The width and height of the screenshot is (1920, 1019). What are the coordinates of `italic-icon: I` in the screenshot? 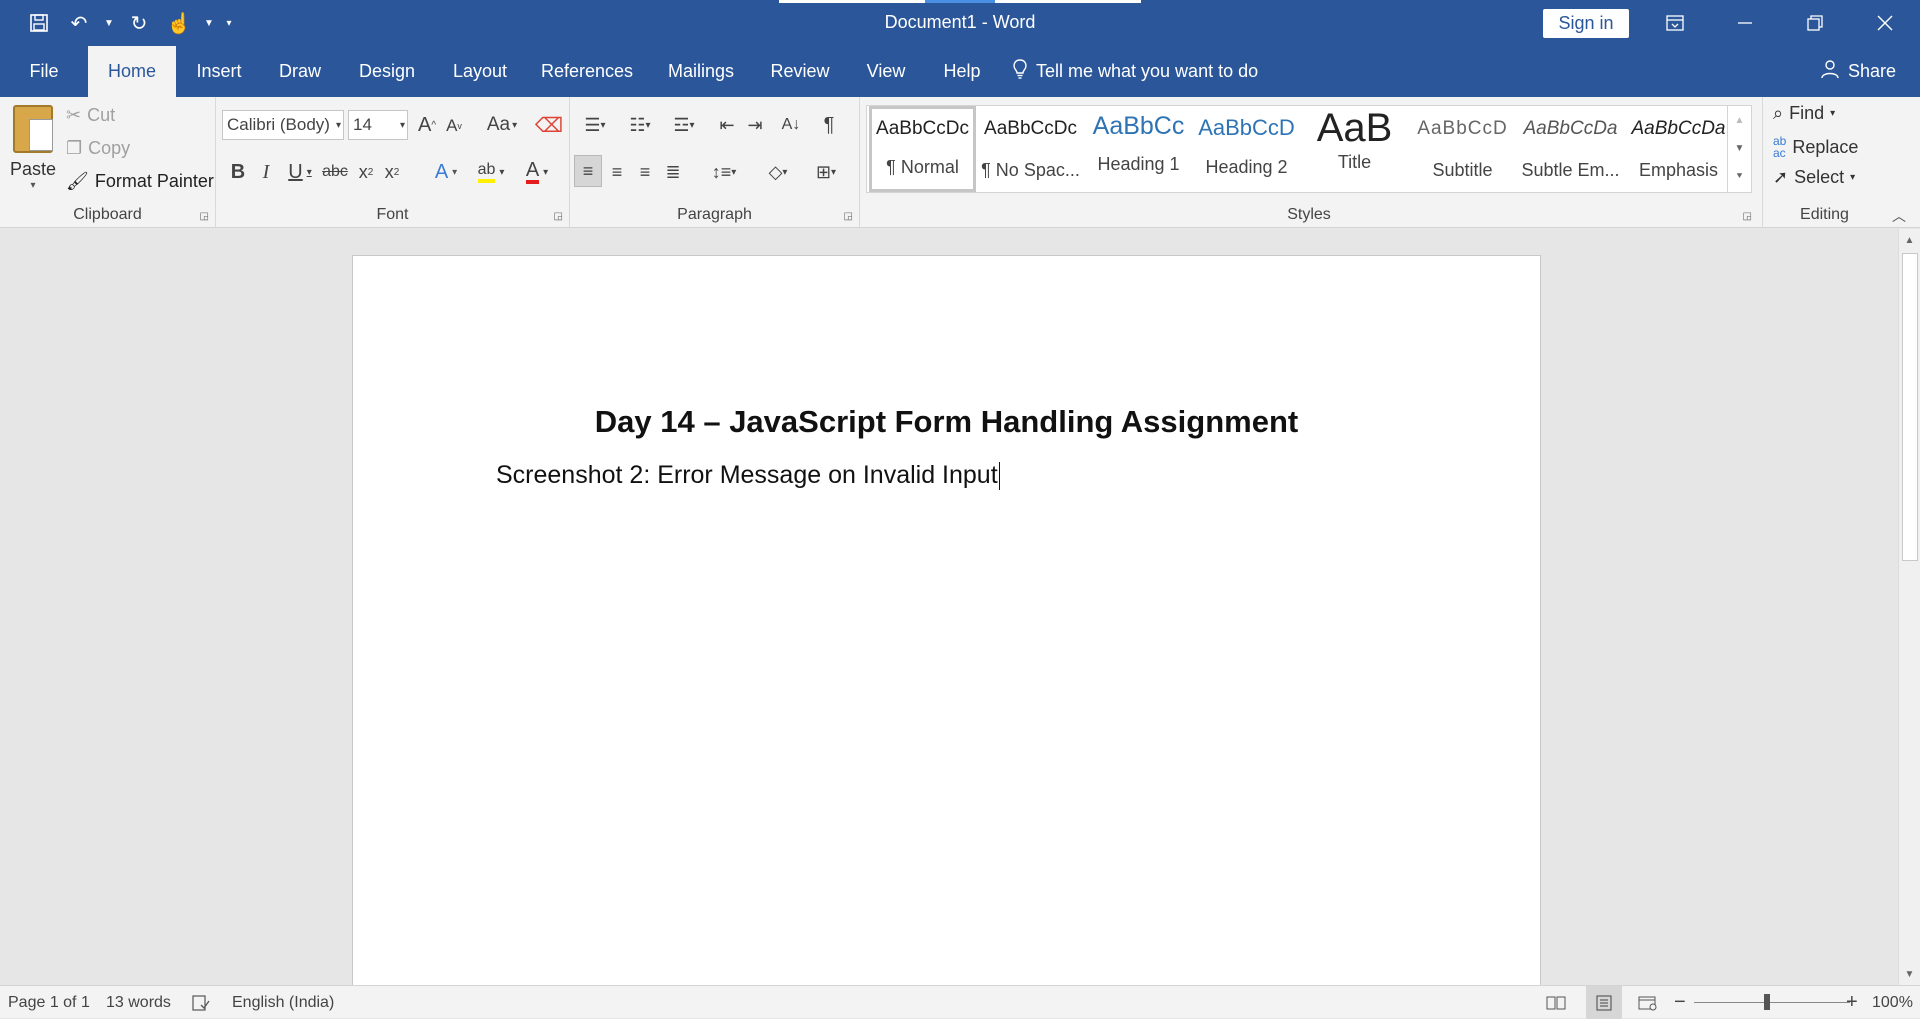 It's located at (266, 172).